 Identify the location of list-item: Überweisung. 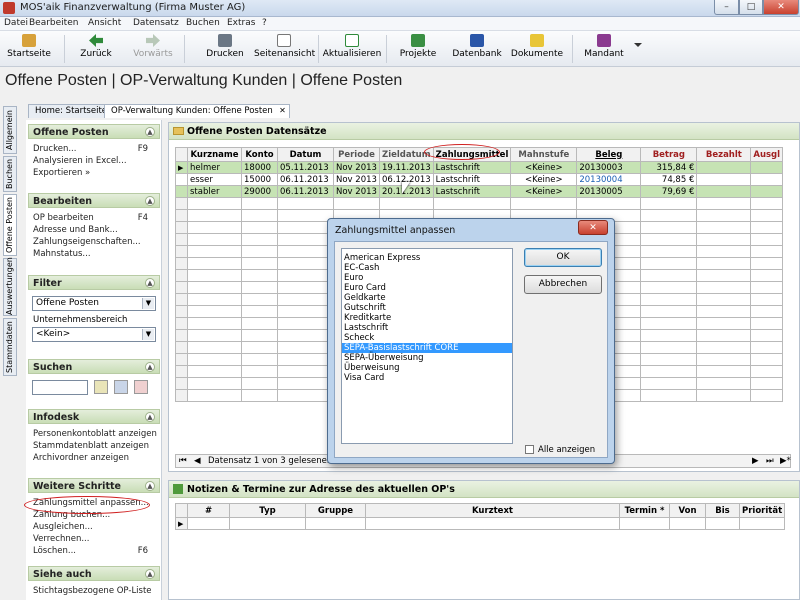
(427, 368).